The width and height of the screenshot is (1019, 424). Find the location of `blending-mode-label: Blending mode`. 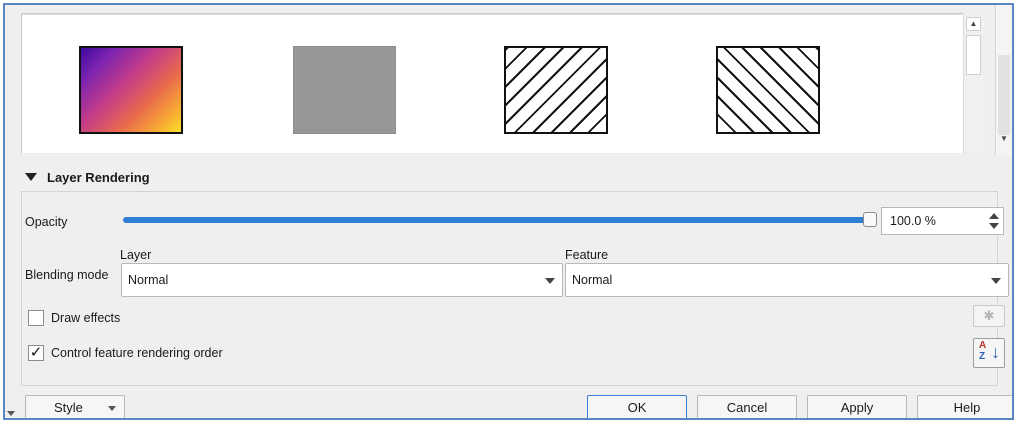

blending-mode-label: Blending mode is located at coordinates (67, 275).